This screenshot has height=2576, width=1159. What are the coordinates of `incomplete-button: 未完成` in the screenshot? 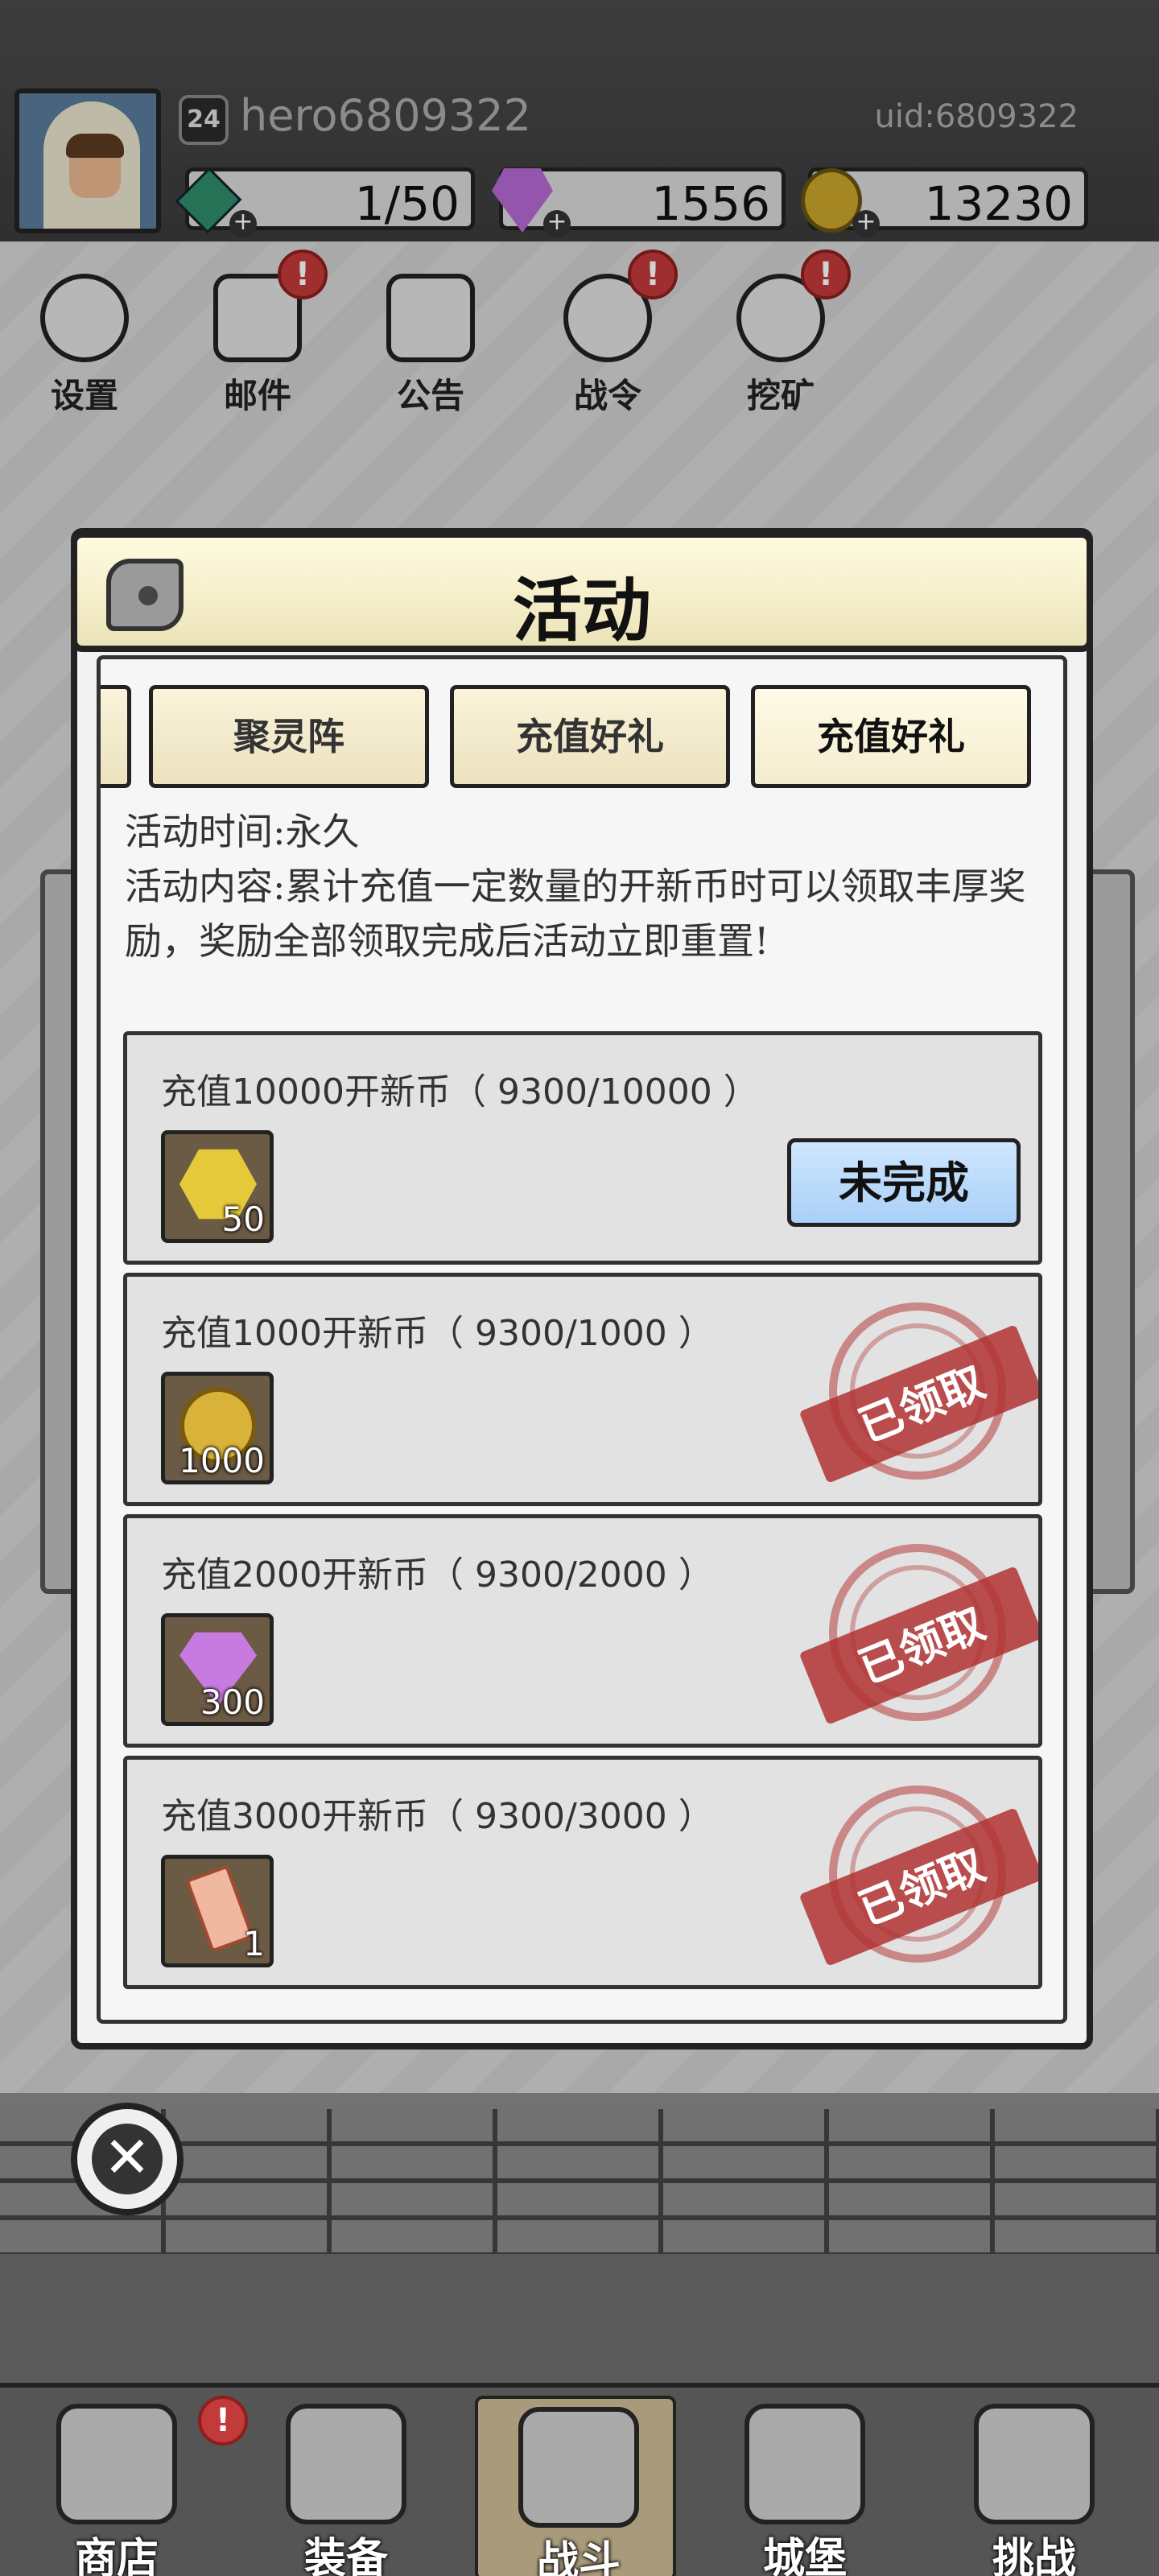 It's located at (904, 1182).